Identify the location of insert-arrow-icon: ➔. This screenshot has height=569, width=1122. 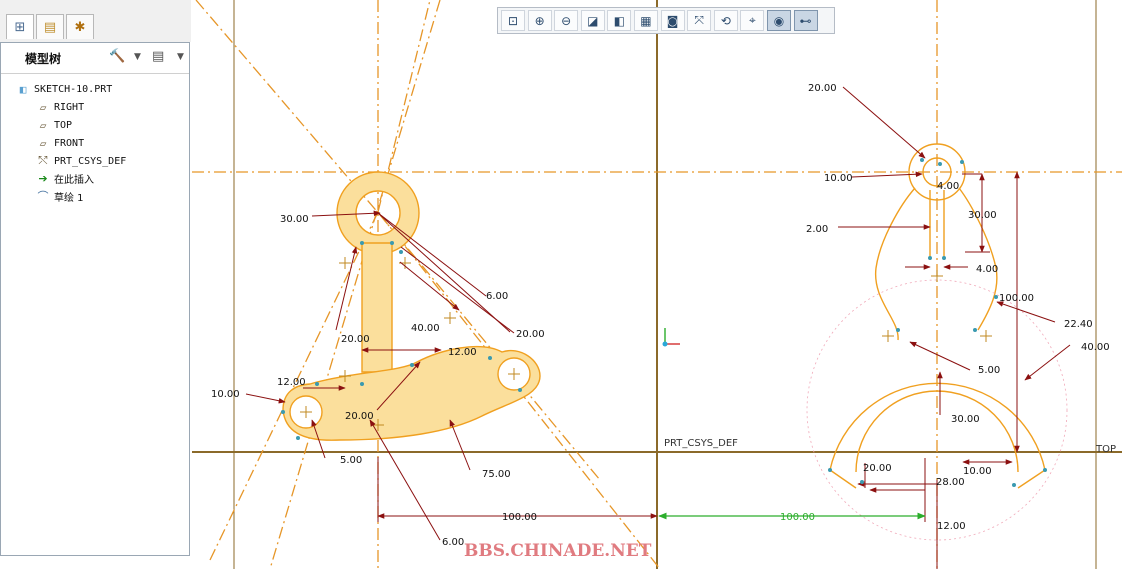
(43, 178).